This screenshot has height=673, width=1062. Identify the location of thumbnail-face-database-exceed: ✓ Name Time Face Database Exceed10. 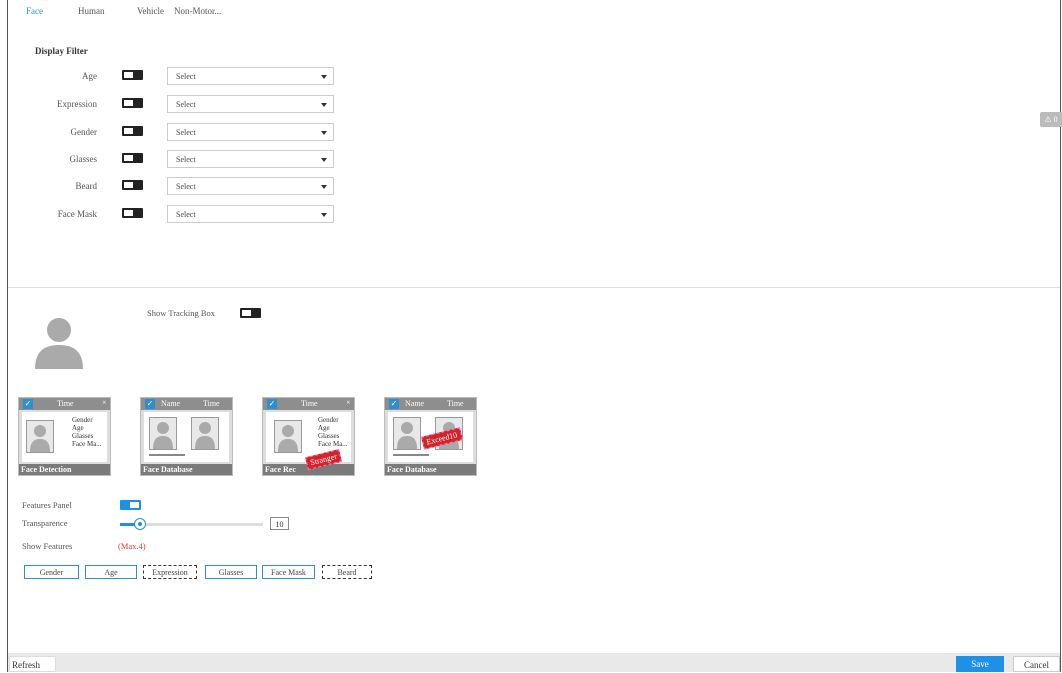
(430, 436).